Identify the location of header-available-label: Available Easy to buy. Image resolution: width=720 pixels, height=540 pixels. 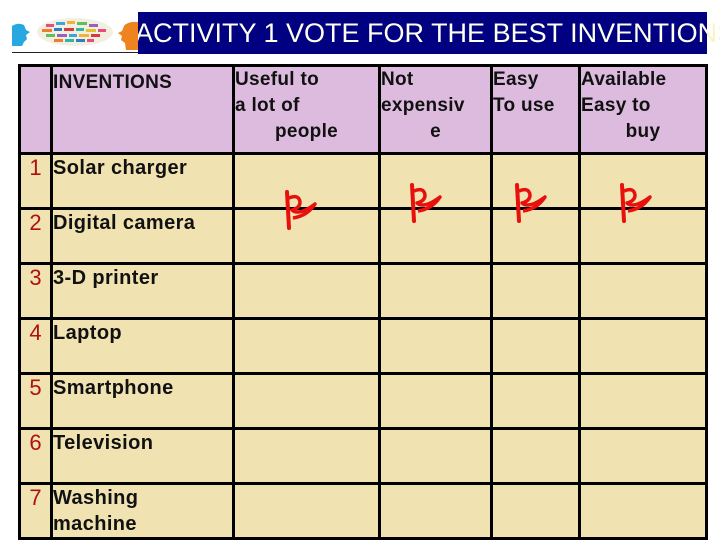
(643, 106).